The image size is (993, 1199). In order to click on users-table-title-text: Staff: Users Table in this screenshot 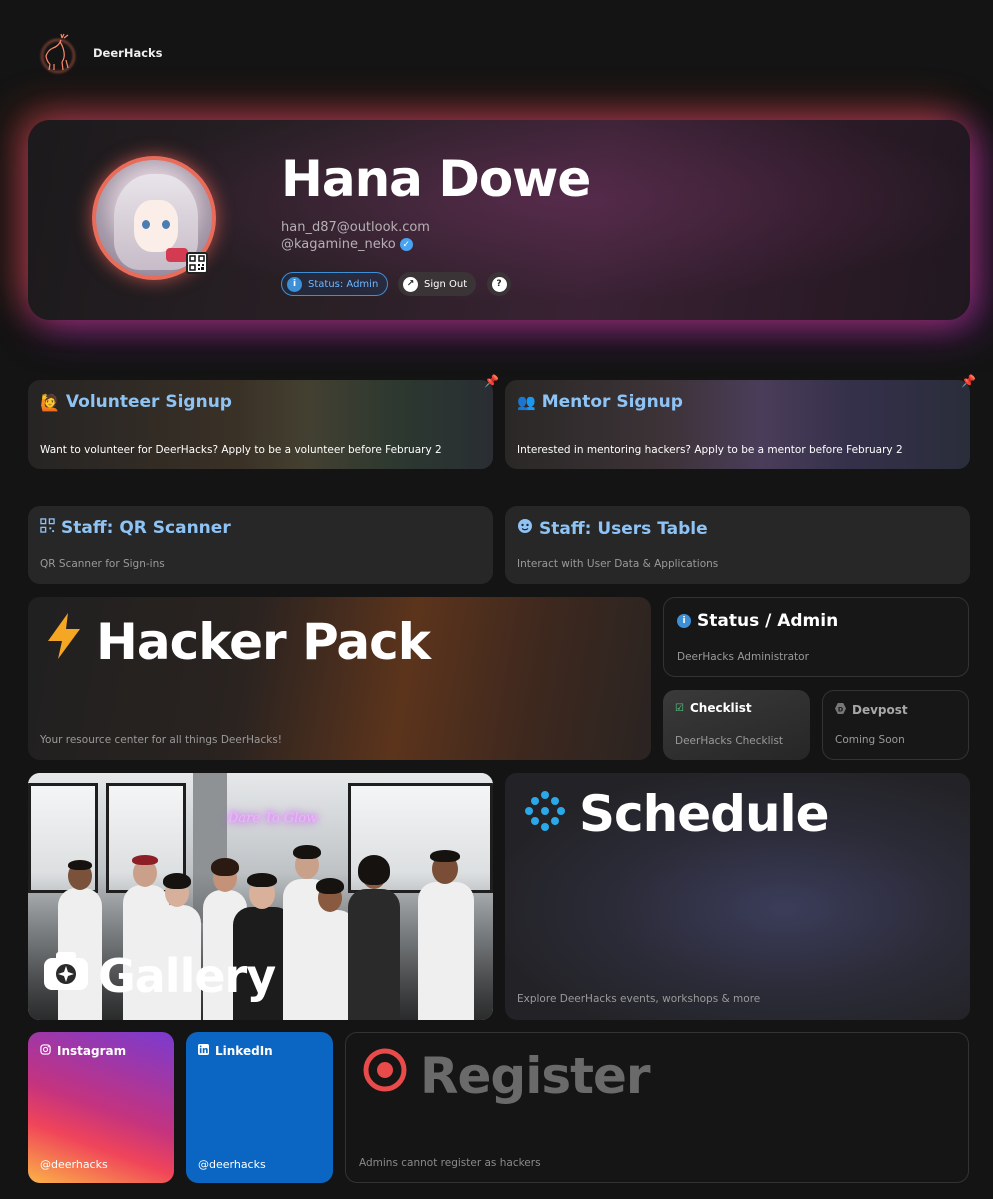, I will do `click(623, 528)`.